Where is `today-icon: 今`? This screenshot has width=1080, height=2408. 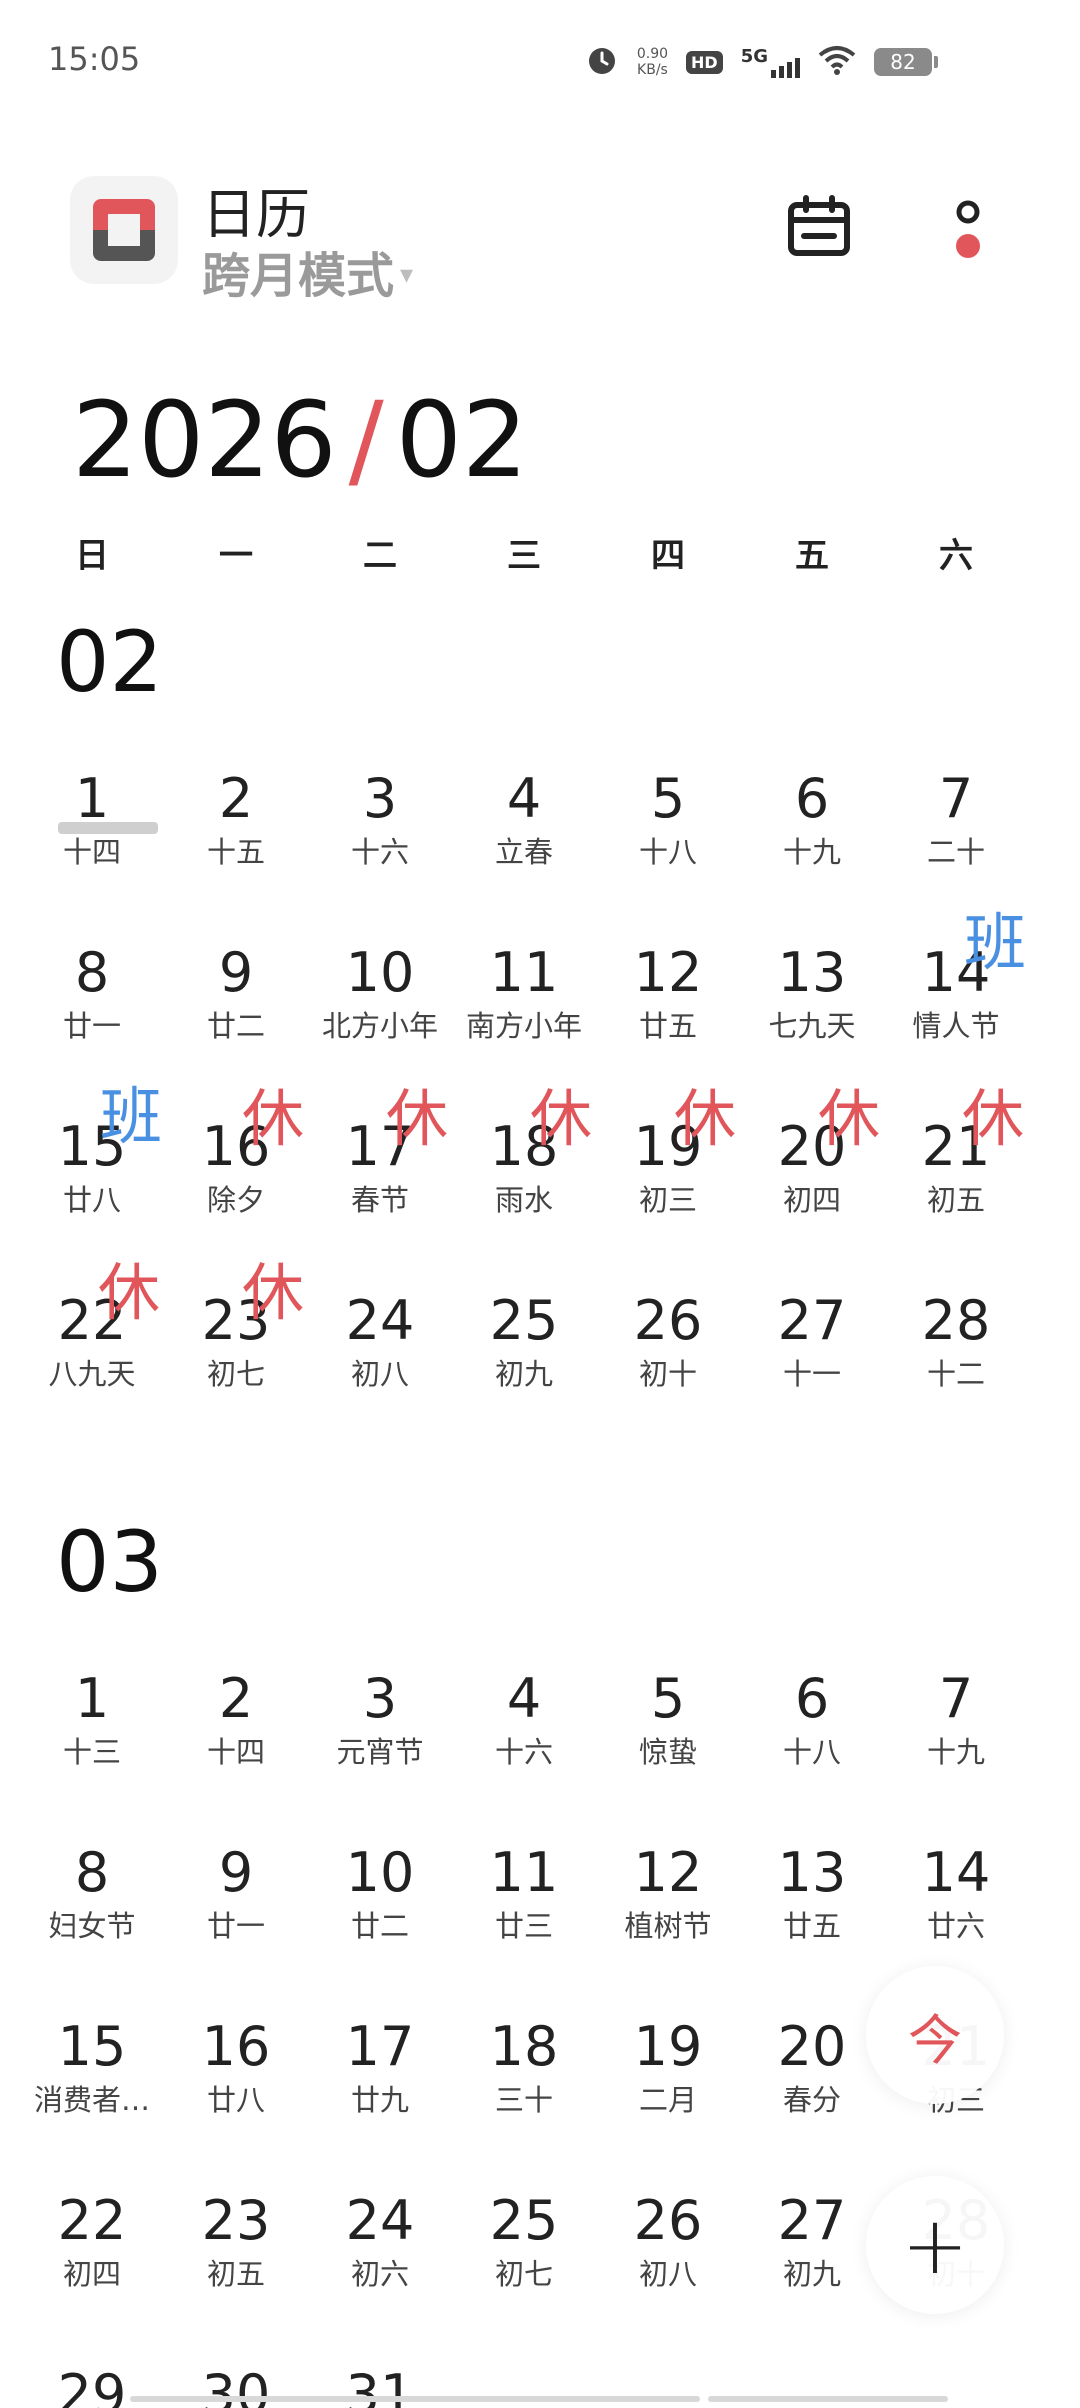
today-icon: 今 is located at coordinates (935, 2040).